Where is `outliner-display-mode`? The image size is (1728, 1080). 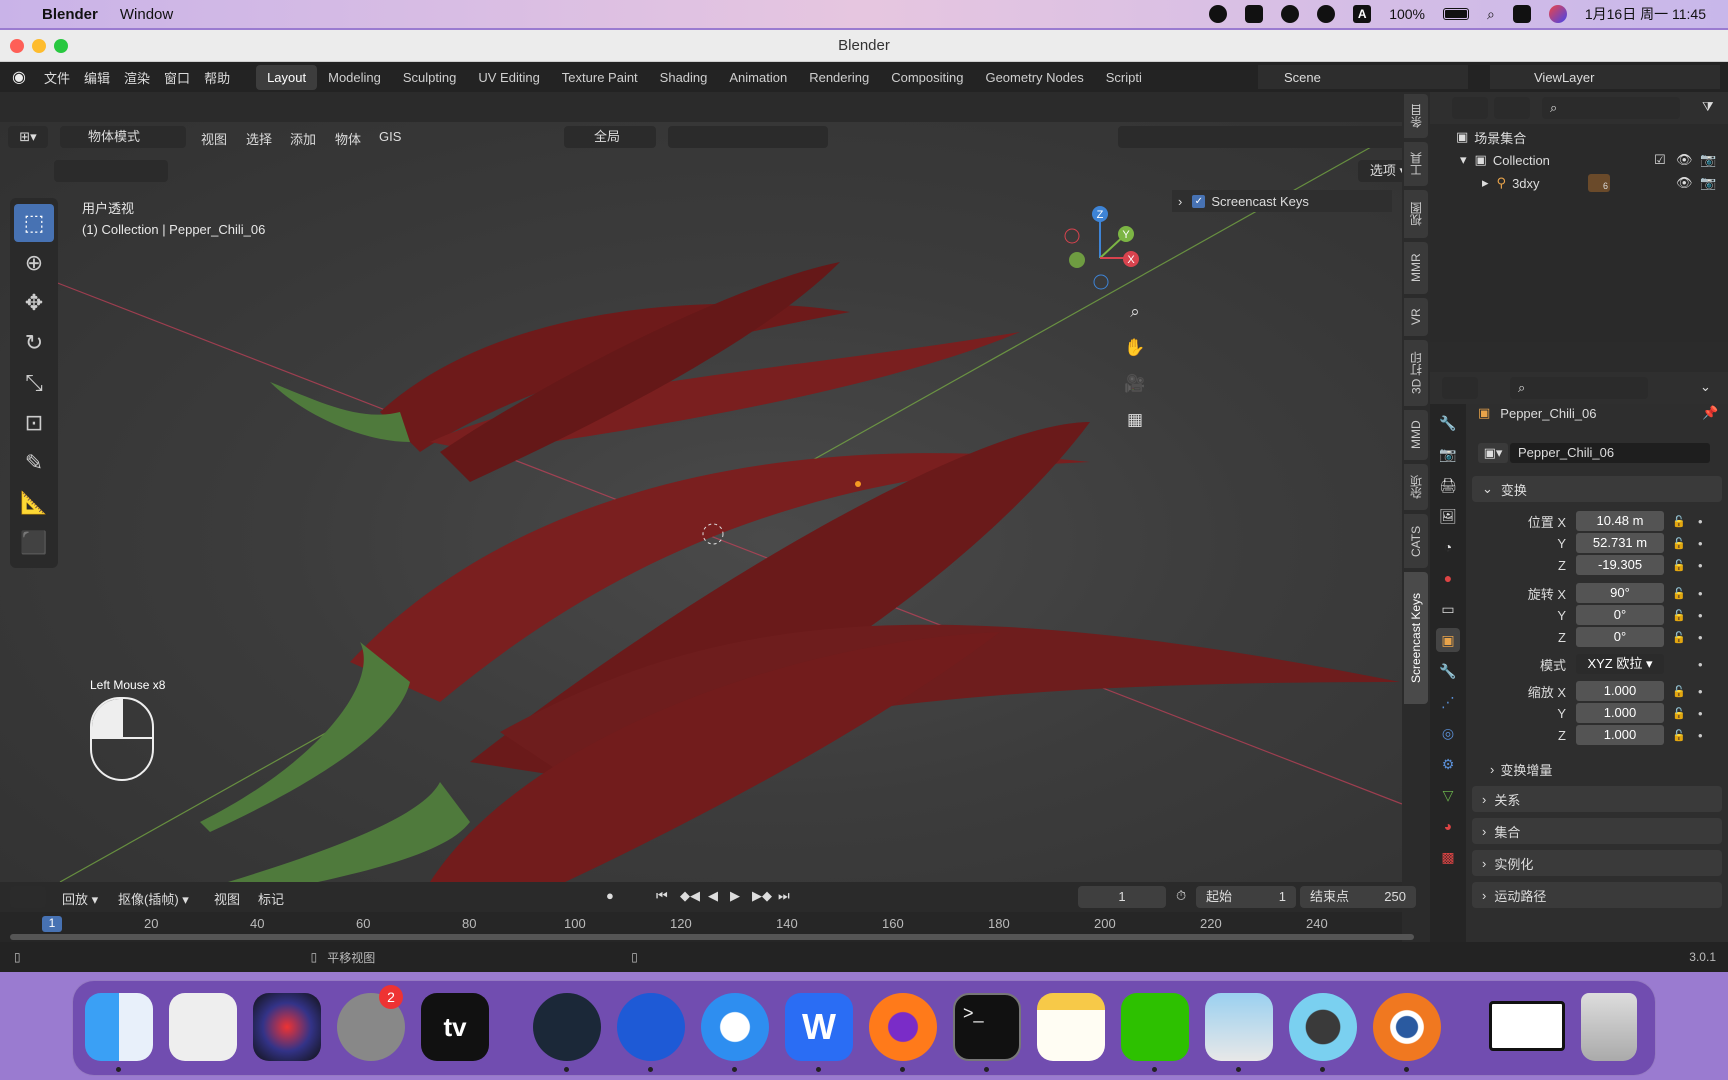 outliner-display-mode is located at coordinates (1512, 108).